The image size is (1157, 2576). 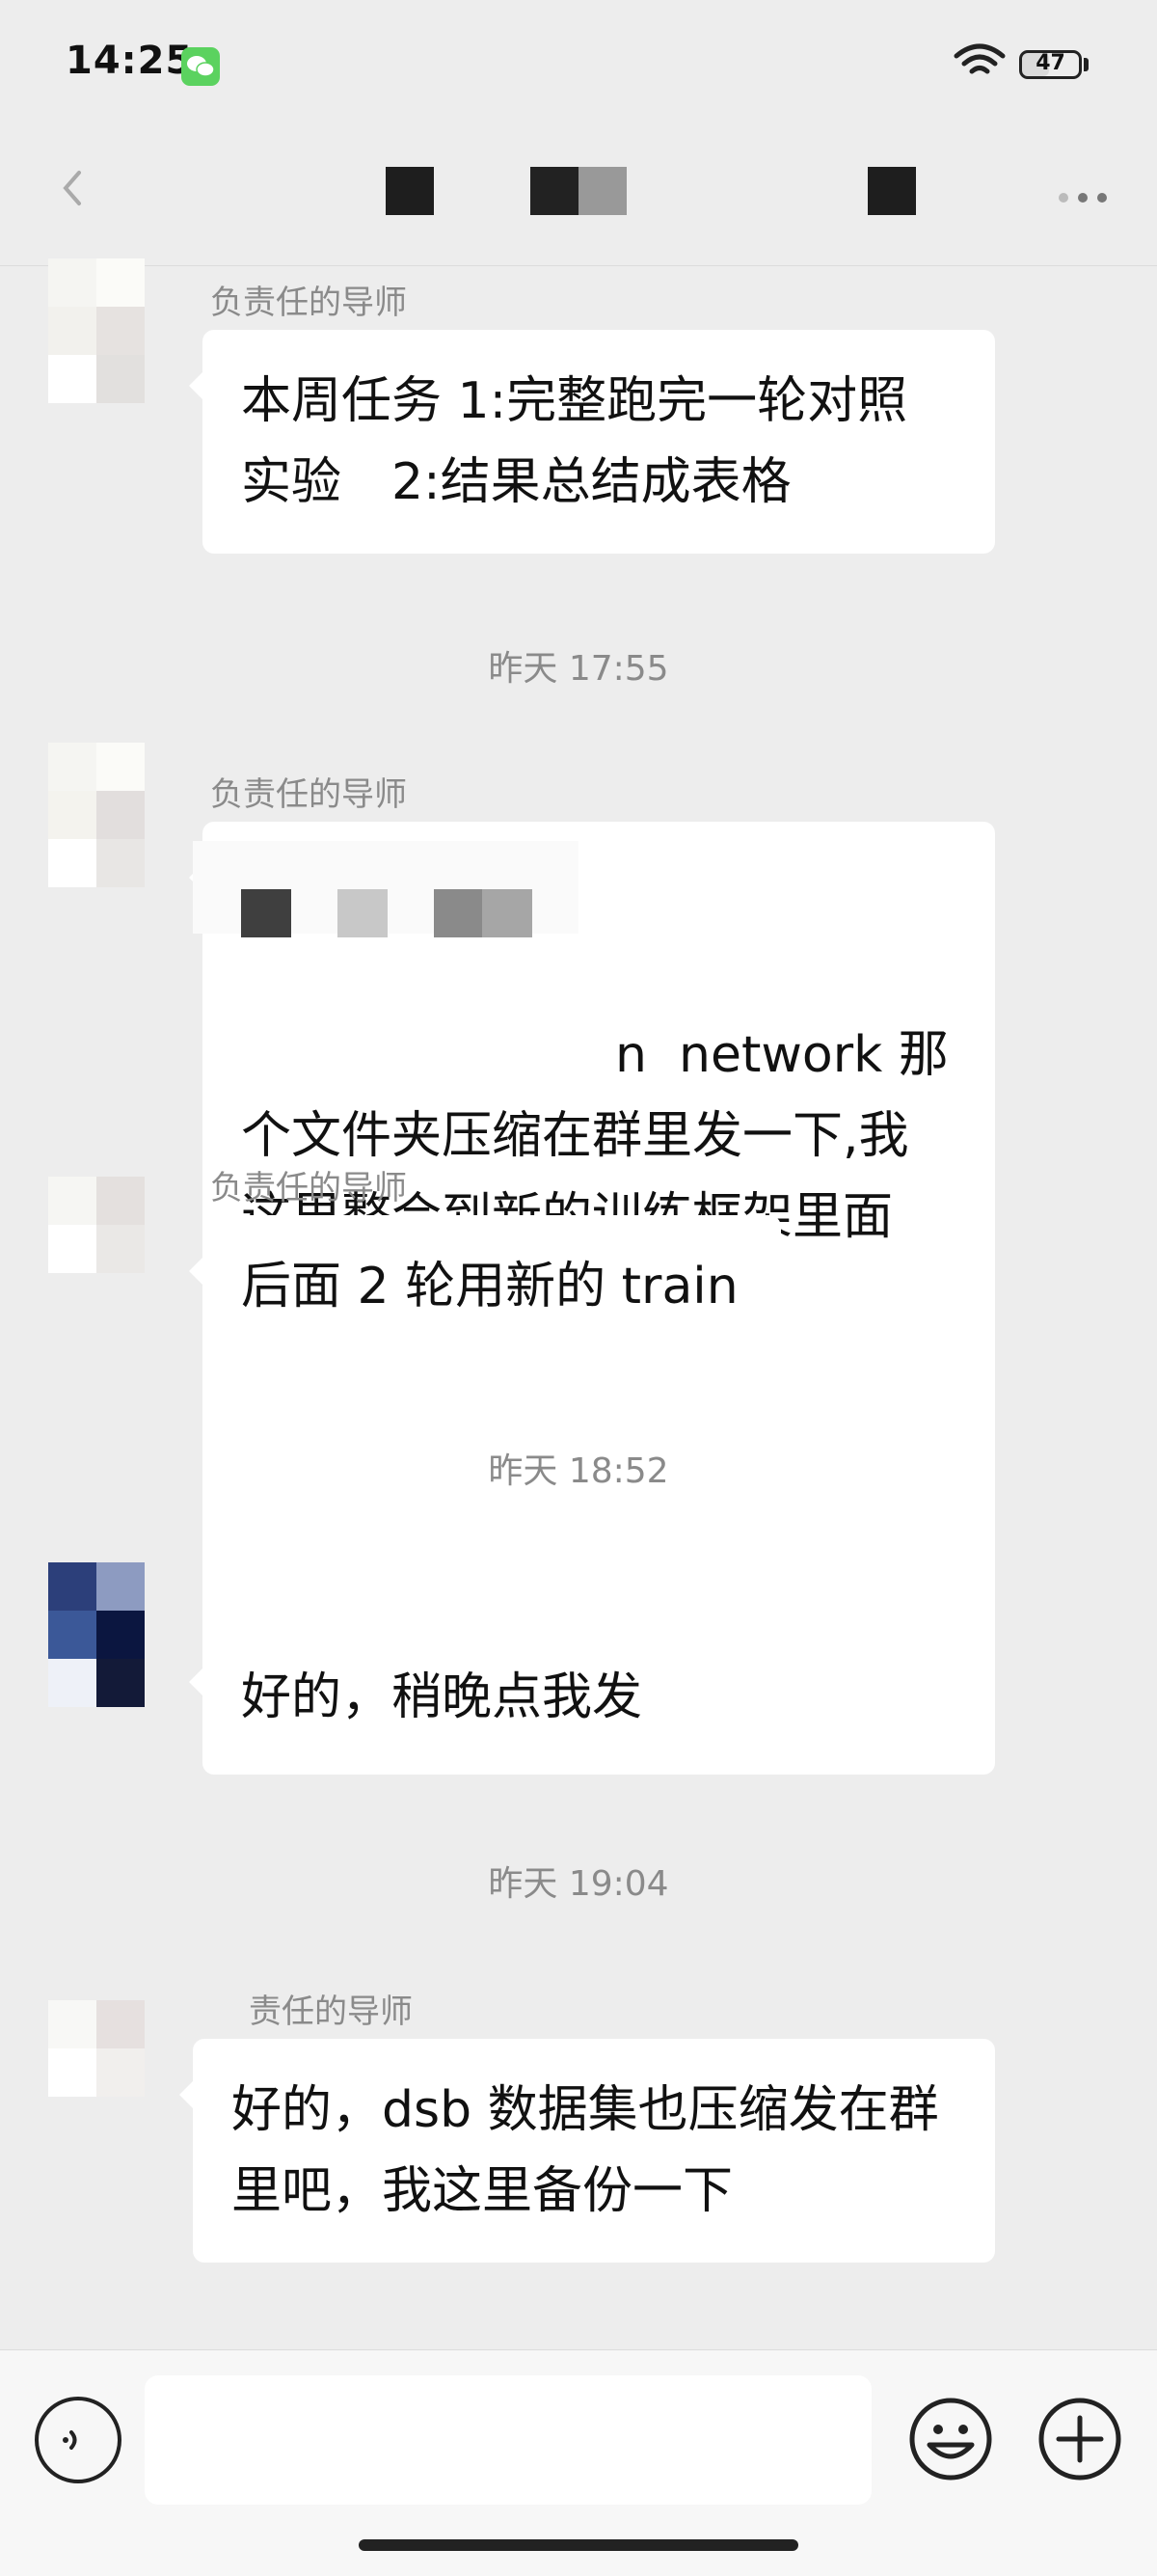 I want to click on message-bubble: 后面 2 轮用新的 train, so click(x=485, y=1286).